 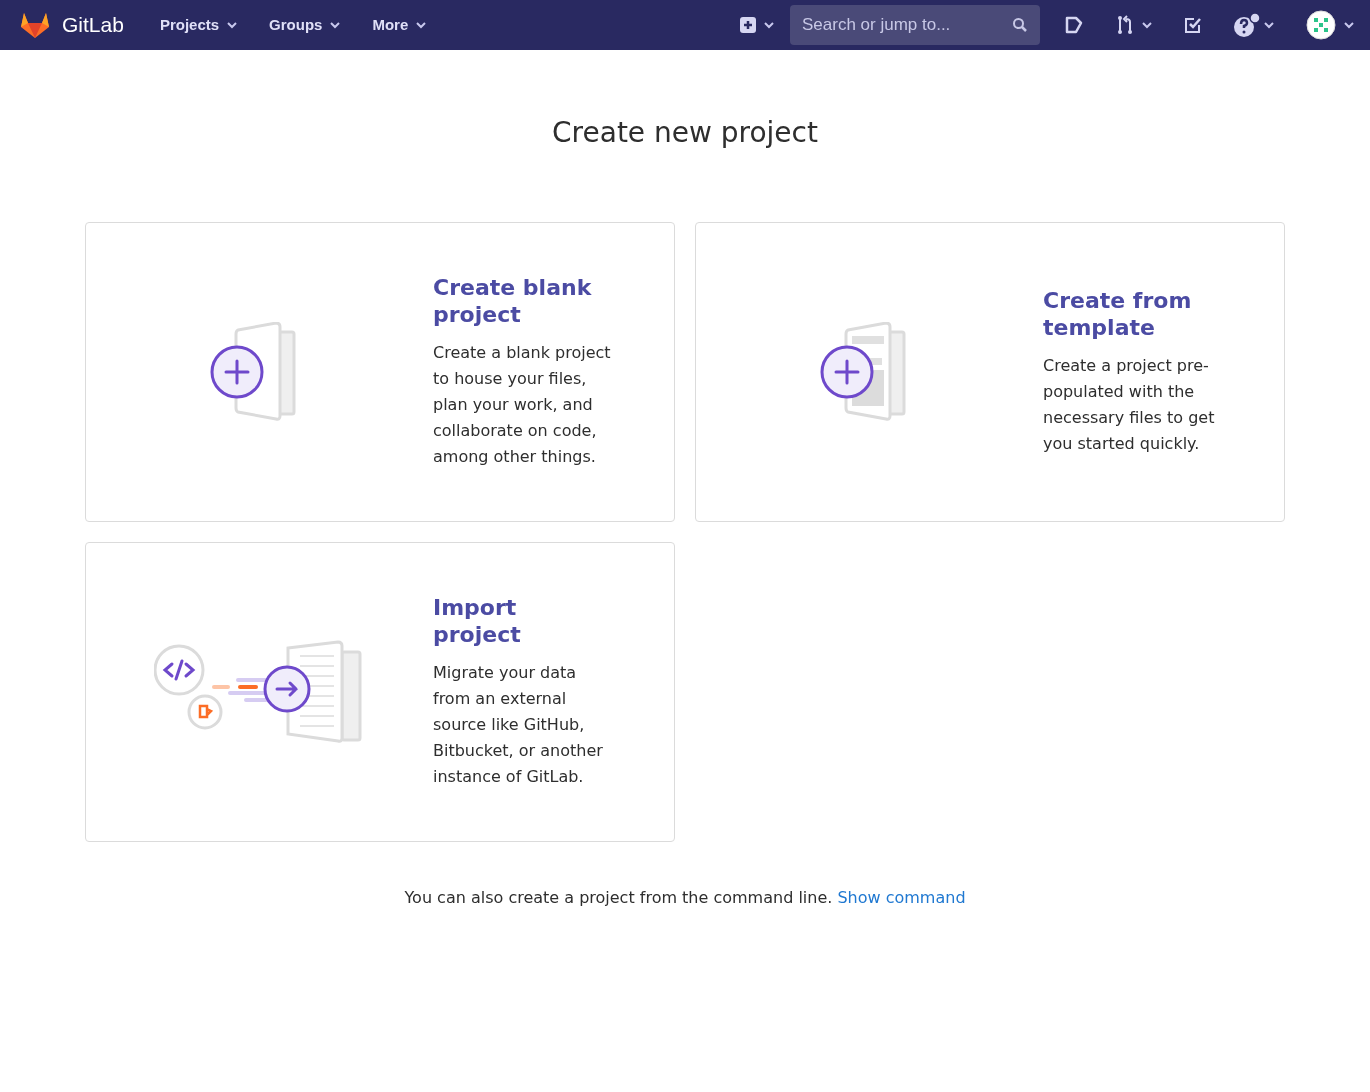 I want to click on project-option-card: Create from template Create a project pre-populated with the necessary files to get you started quickly., so click(x=990, y=372).